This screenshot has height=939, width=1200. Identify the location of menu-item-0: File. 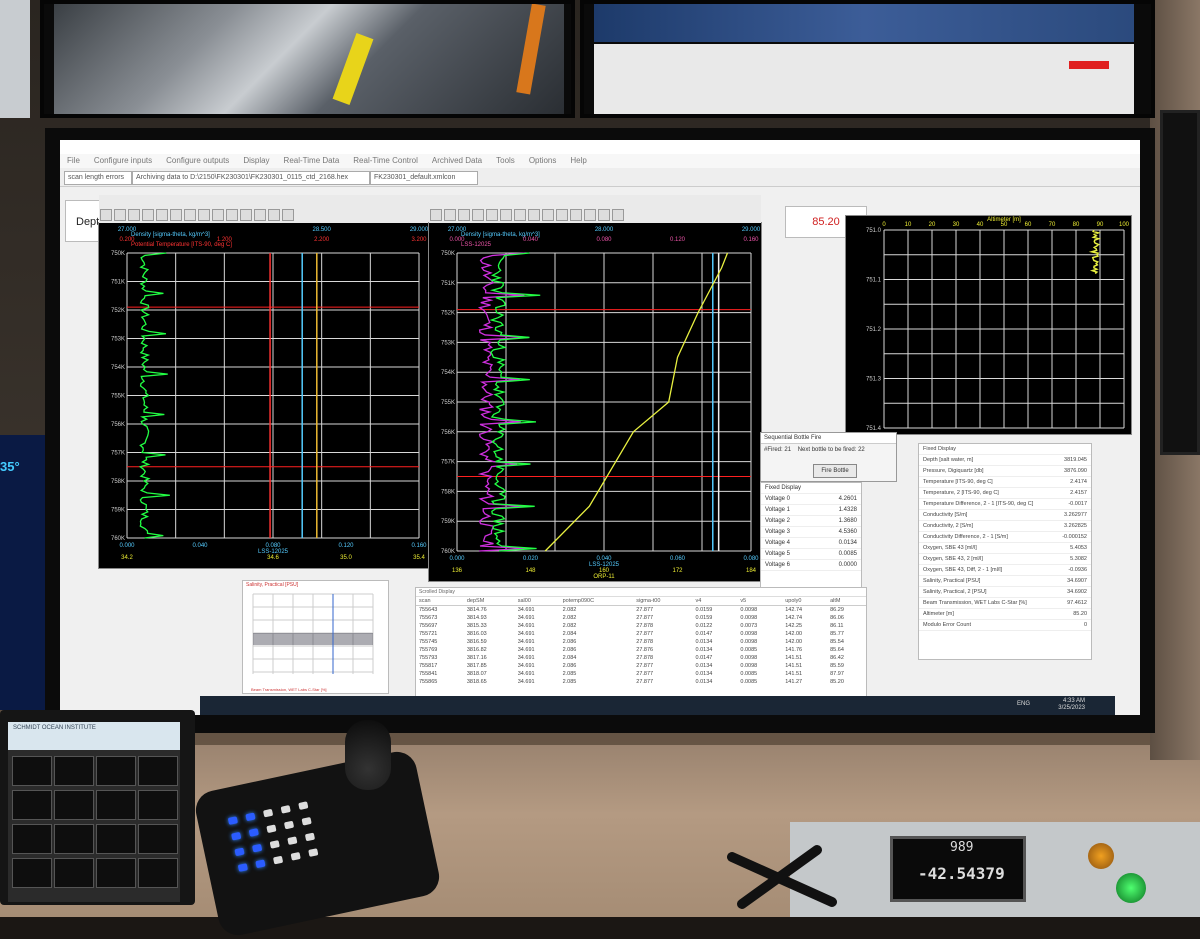
(73, 160).